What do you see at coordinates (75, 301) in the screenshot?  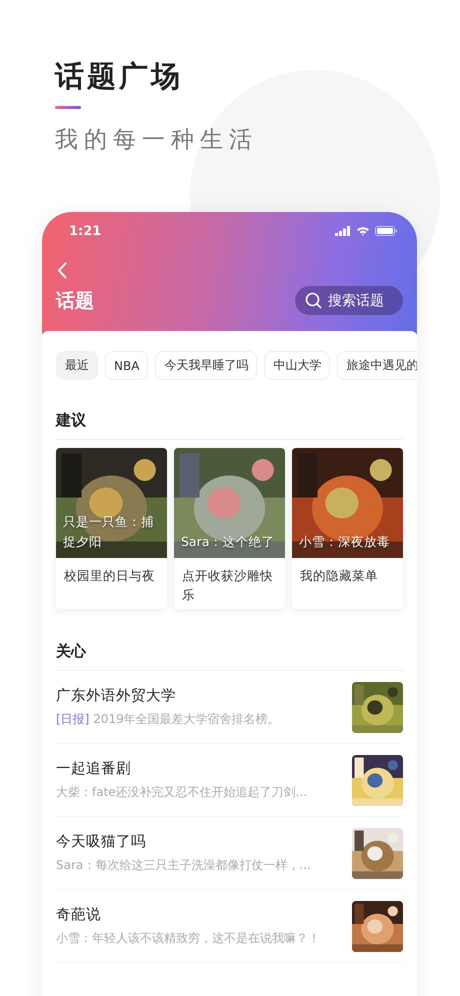 I see `header-title: 话题` at bounding box center [75, 301].